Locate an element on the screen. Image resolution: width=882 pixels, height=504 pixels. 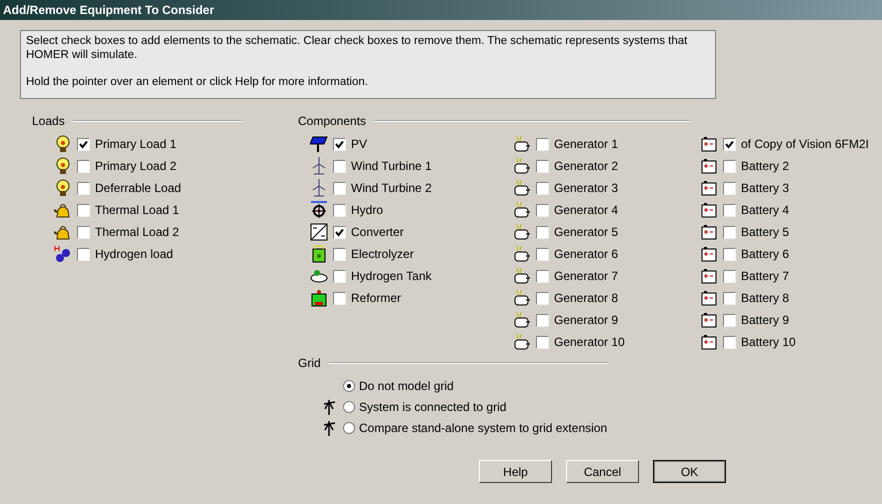
checkbox-label: Generator 5 is located at coordinates (586, 232).